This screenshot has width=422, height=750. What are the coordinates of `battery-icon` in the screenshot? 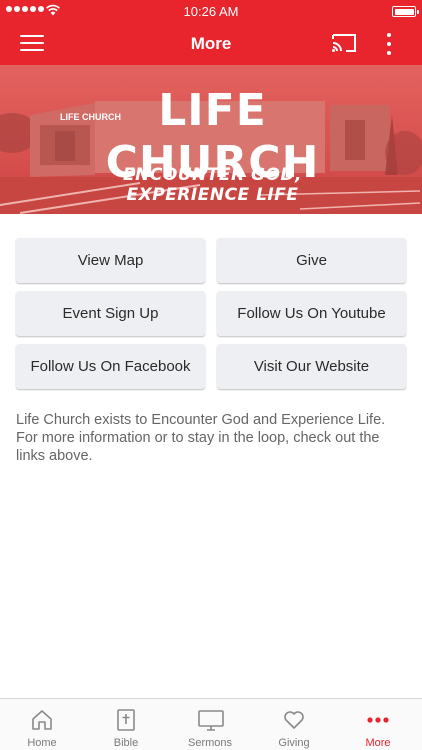 It's located at (405, 11).